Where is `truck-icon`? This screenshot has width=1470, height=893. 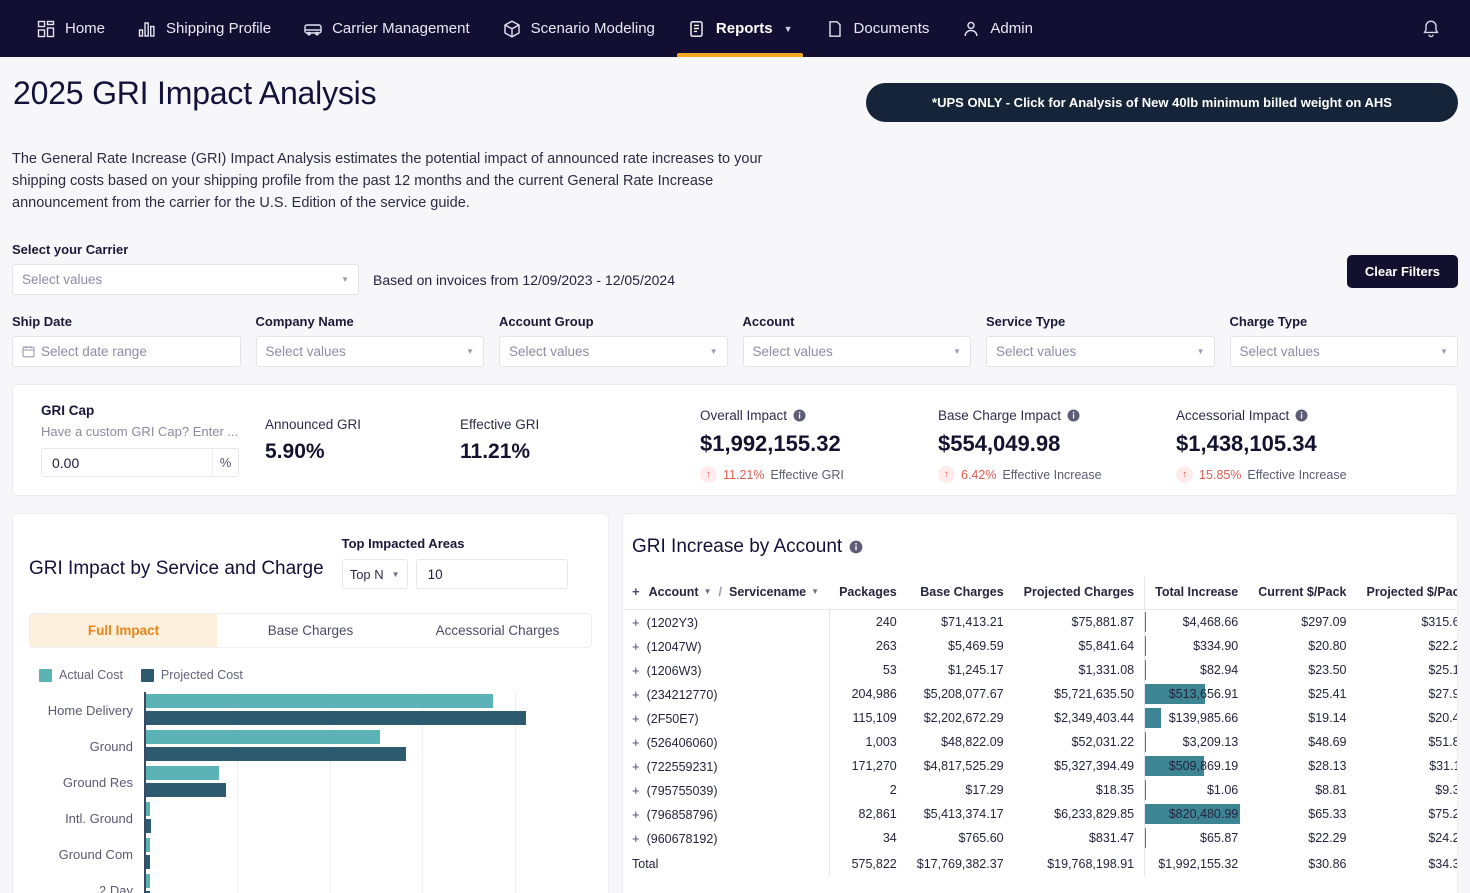 truck-icon is located at coordinates (313, 29).